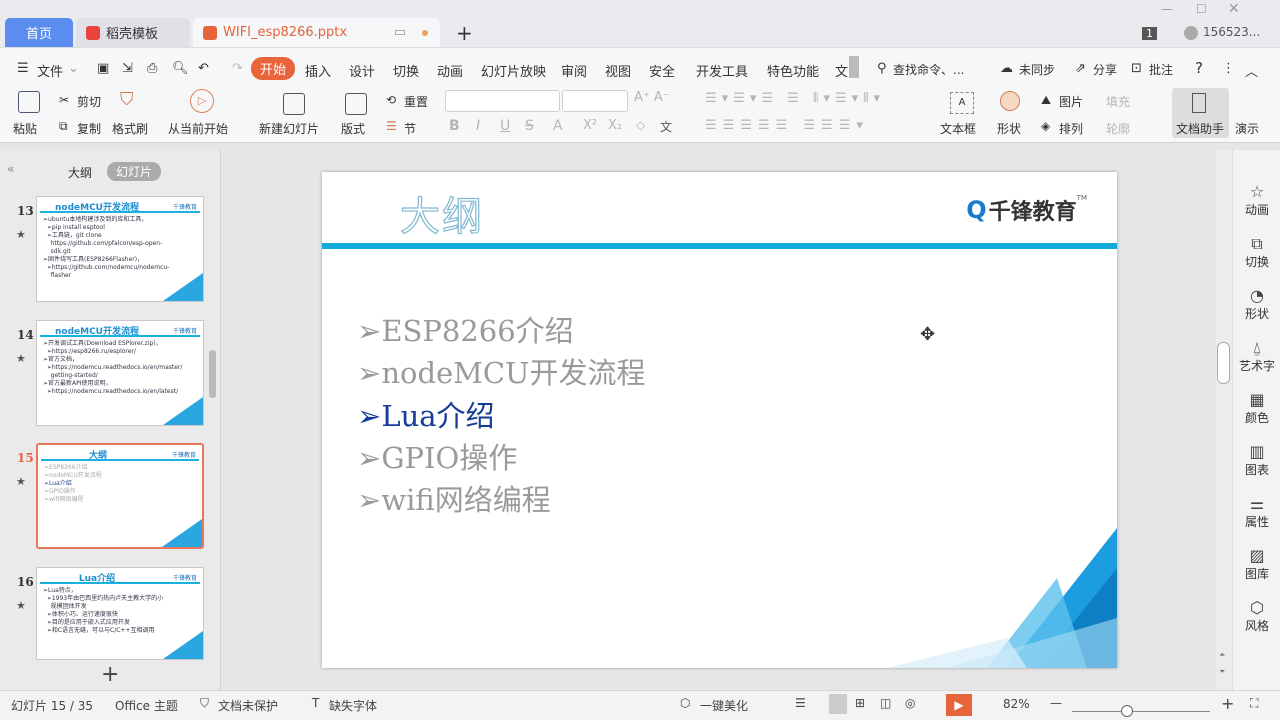  I want to click on underline-button: U, so click(505, 126).